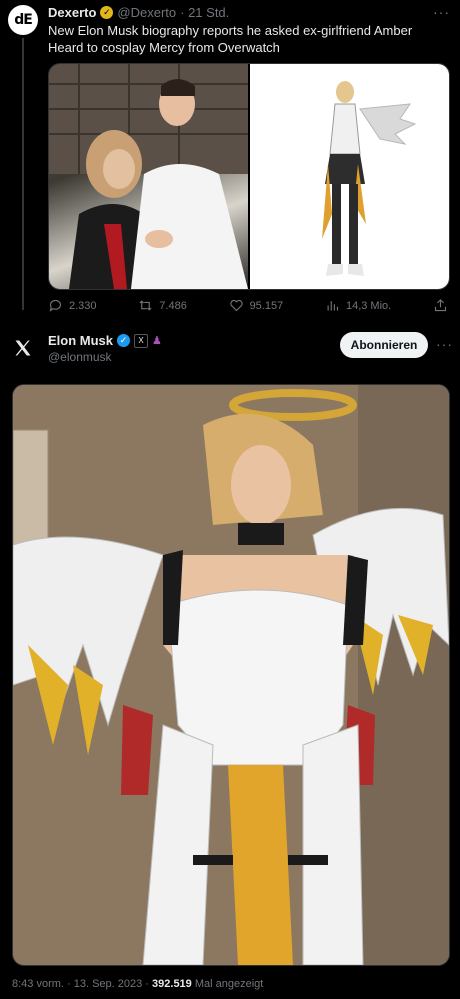 The height and width of the screenshot is (999, 460). What do you see at coordinates (229, 984) in the screenshot?
I see `tweet2-views-label: Mal angezeigt` at bounding box center [229, 984].